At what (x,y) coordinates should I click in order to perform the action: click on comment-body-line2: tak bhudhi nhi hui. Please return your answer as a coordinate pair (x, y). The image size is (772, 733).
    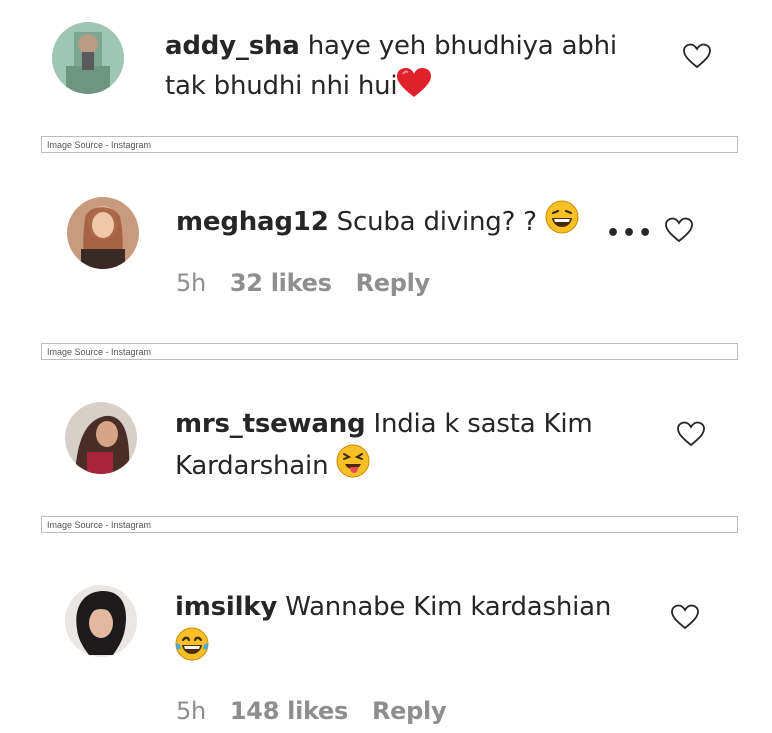
    Looking at the image, I should click on (281, 86).